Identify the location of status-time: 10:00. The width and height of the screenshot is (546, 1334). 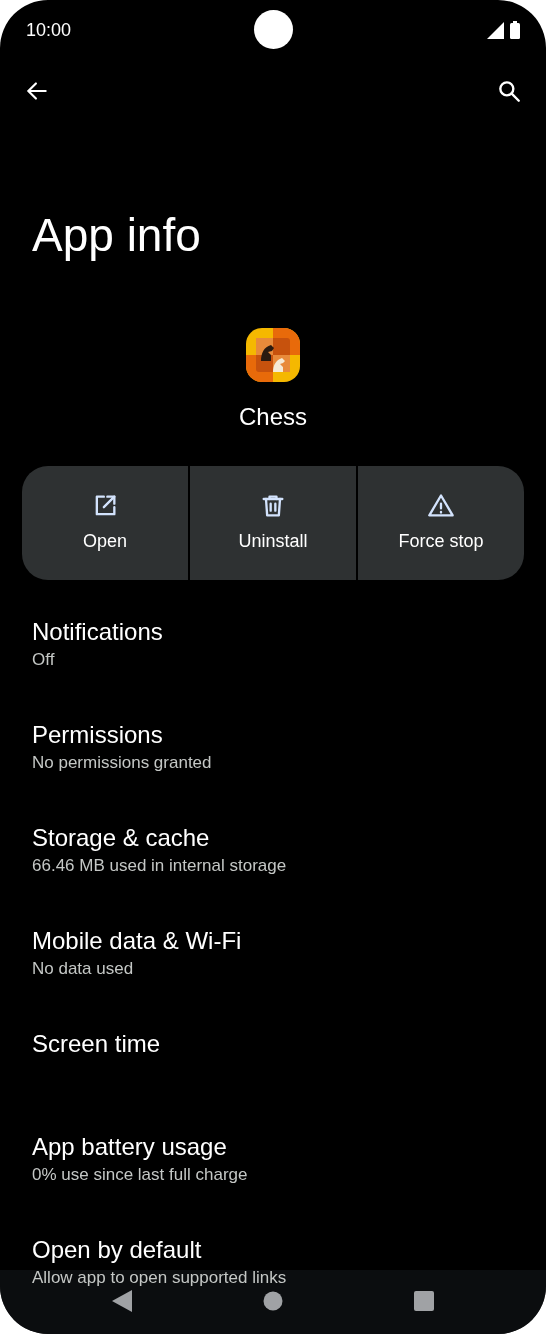
(49, 30).